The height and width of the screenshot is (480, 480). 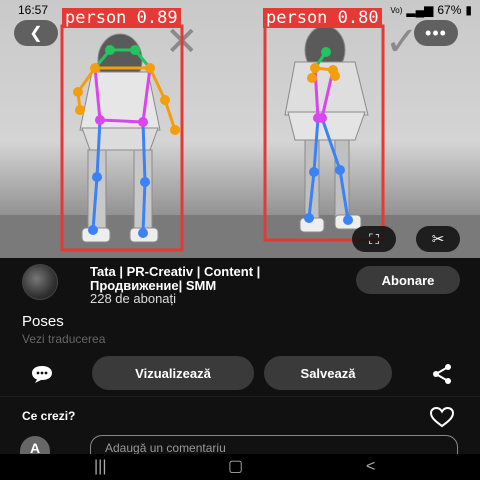 I want to click on back-button: ❮, so click(x=36, y=33).